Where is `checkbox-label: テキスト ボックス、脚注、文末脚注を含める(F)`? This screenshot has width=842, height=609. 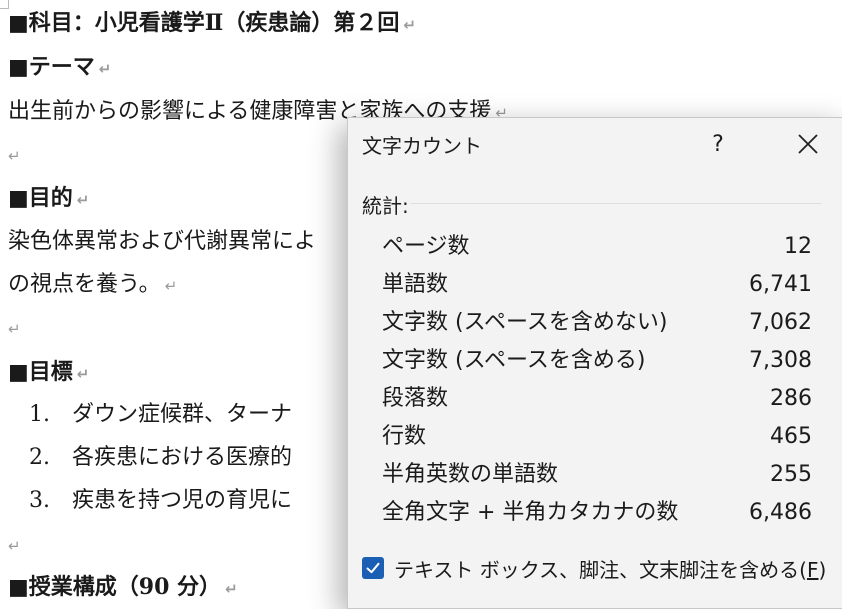
checkbox-label: テキスト ボックス、脚注、文末脚注を含める(F) is located at coordinates (610, 569).